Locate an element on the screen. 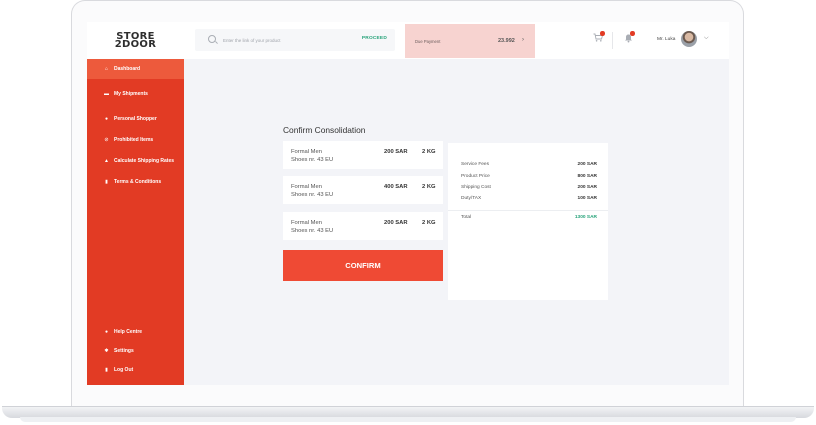 This screenshot has height=425, width=816. search-bar: PROCEED is located at coordinates (295, 40).